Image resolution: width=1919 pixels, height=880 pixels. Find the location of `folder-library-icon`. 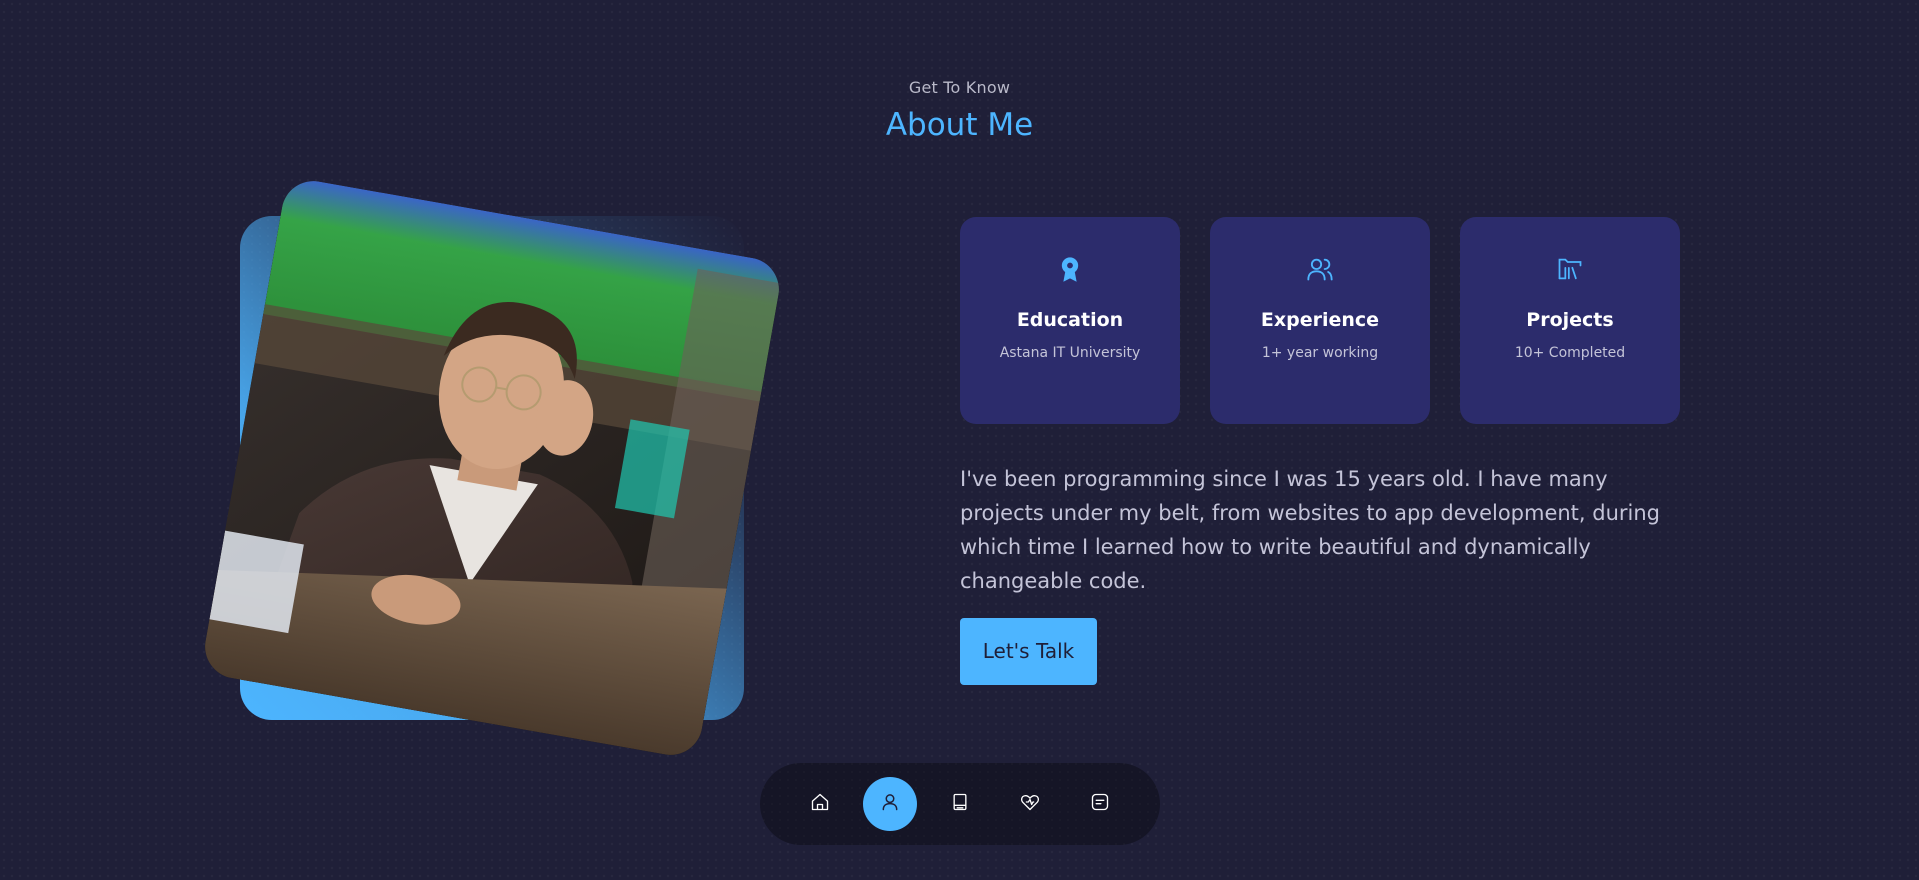

folder-library-icon is located at coordinates (1570, 269).